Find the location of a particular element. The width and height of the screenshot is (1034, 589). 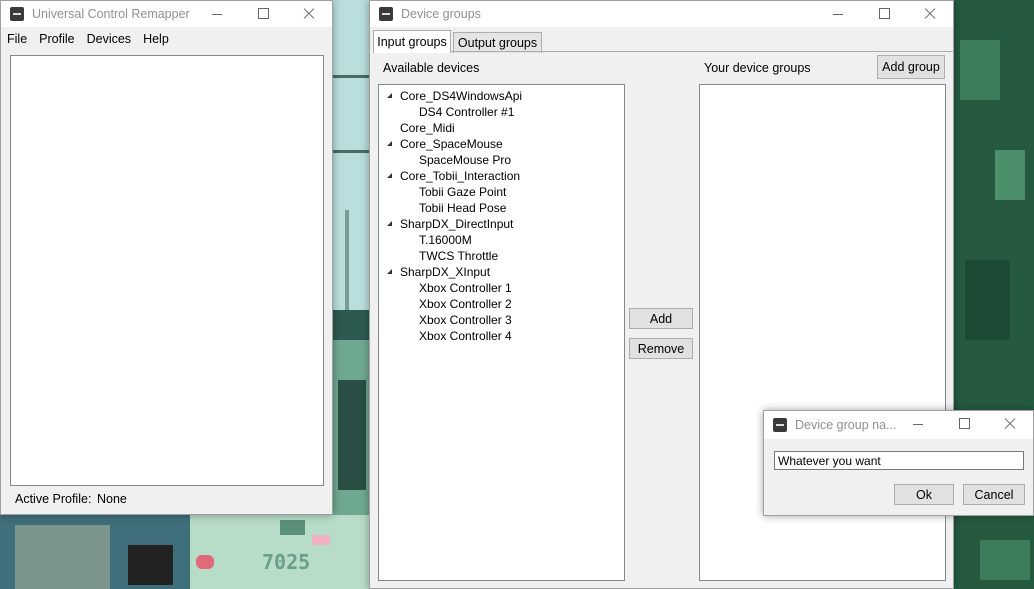

window-title: Device groups is located at coordinates (441, 14).